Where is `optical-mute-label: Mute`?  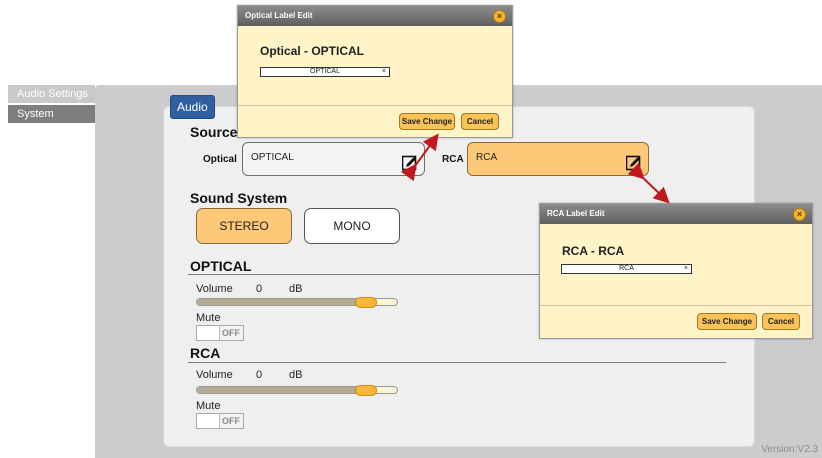
optical-mute-label: Mute is located at coordinates (208, 318).